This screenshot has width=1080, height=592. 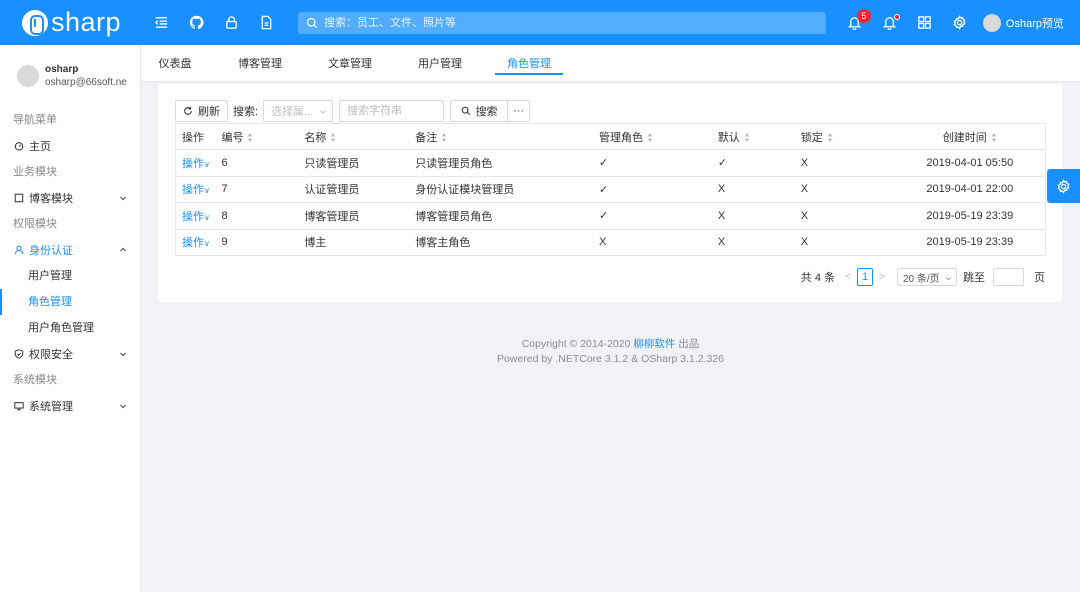 What do you see at coordinates (70, 406) in the screenshot?
I see `sidebar-item-system: 系统管理` at bounding box center [70, 406].